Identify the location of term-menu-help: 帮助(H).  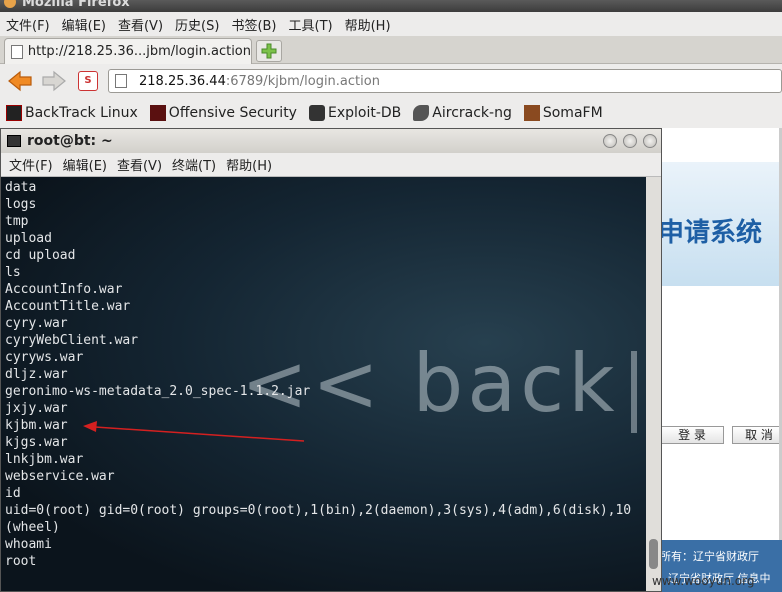
(249, 164).